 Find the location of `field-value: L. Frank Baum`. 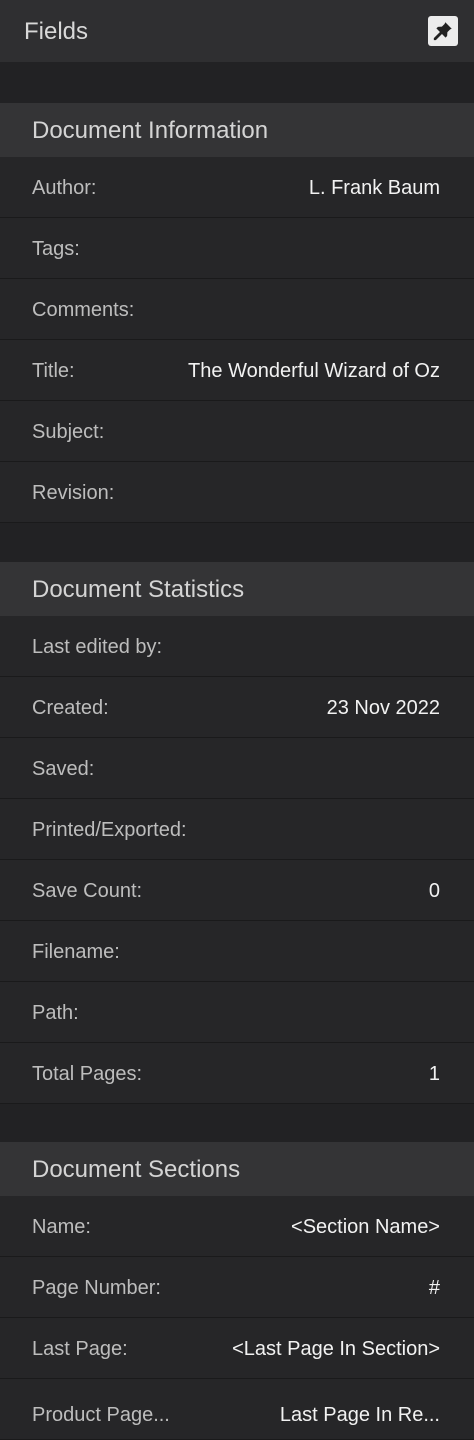

field-value: L. Frank Baum is located at coordinates (374, 188).